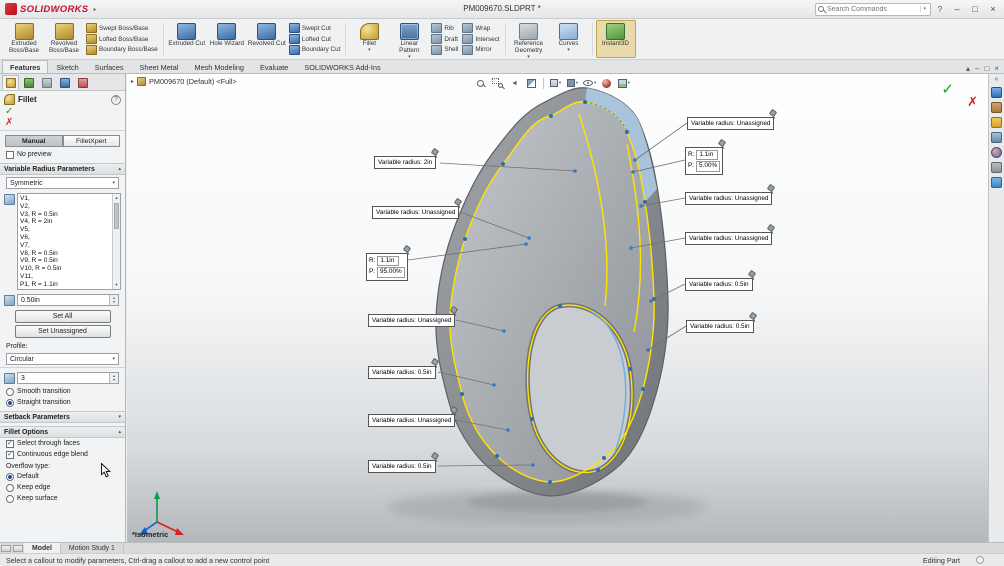 The width and height of the screenshot is (1004, 566). What do you see at coordinates (6, 548) in the screenshot?
I see `tab-scroll-icon` at bounding box center [6, 548].